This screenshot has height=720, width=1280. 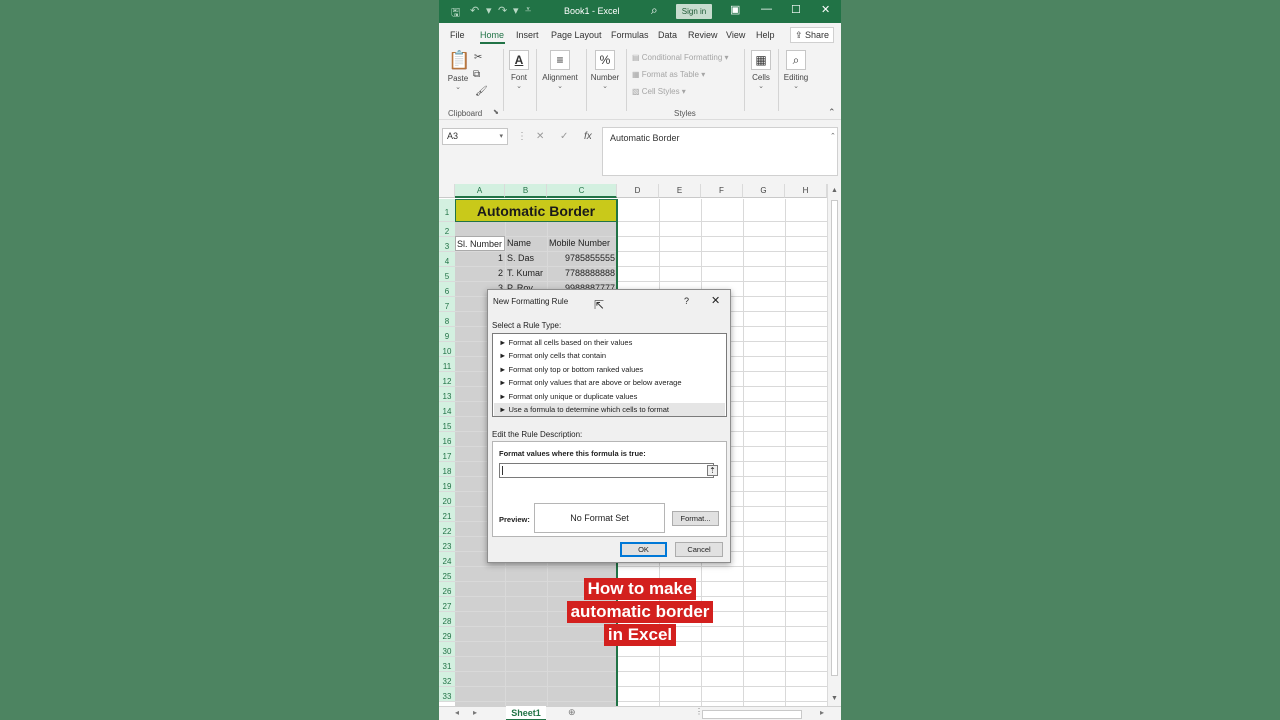 What do you see at coordinates (582, 191) in the screenshot?
I see `column-header-c: C` at bounding box center [582, 191].